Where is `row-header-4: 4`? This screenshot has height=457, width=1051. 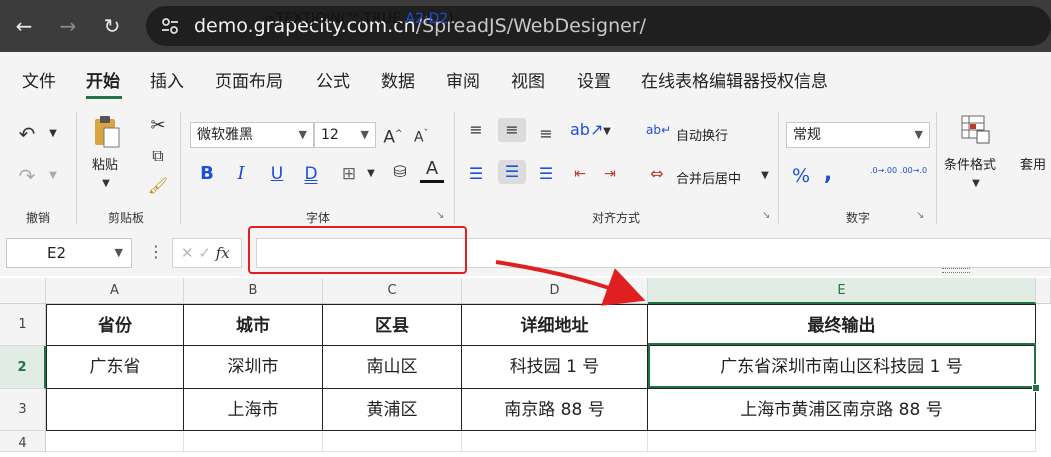
row-header-4: 4 is located at coordinates (23, 441).